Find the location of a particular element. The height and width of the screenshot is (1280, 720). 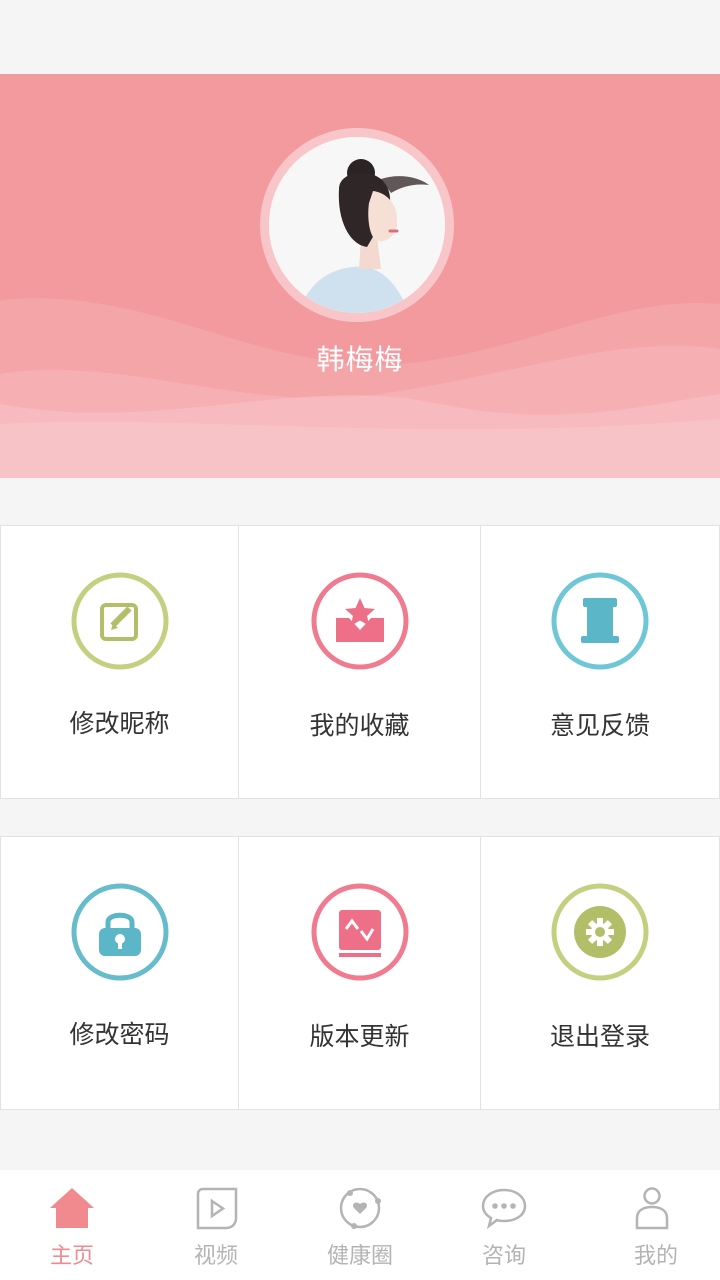

home-icon is located at coordinates (72, 1208).